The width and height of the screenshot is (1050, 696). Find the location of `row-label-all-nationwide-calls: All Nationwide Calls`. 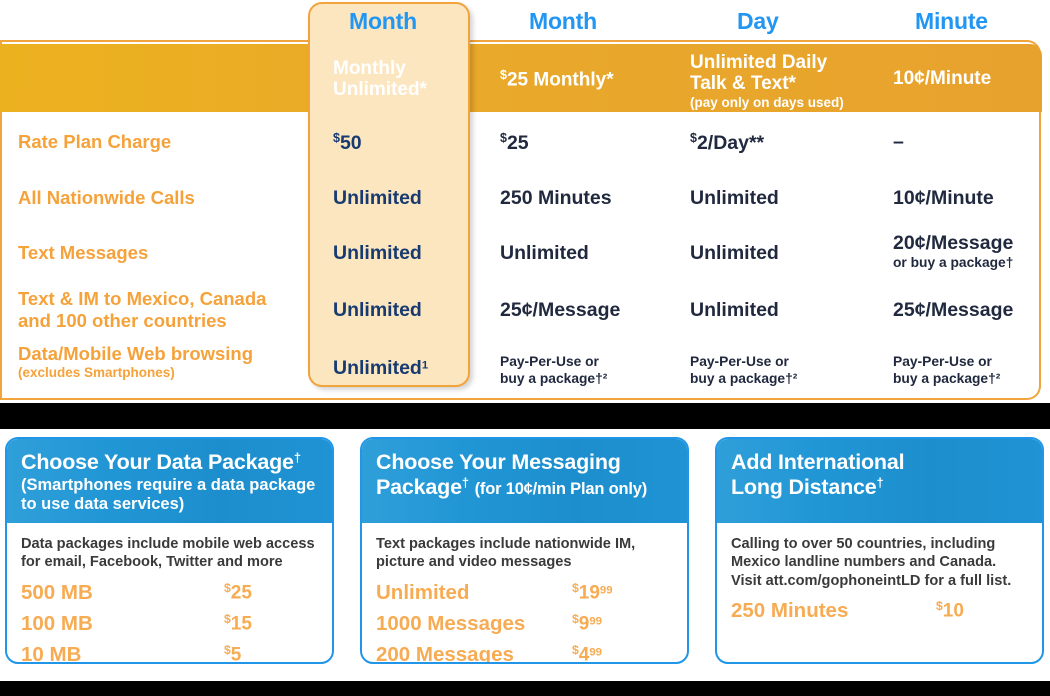

row-label-all-nationwide-calls: All Nationwide Calls is located at coordinates (106, 197).